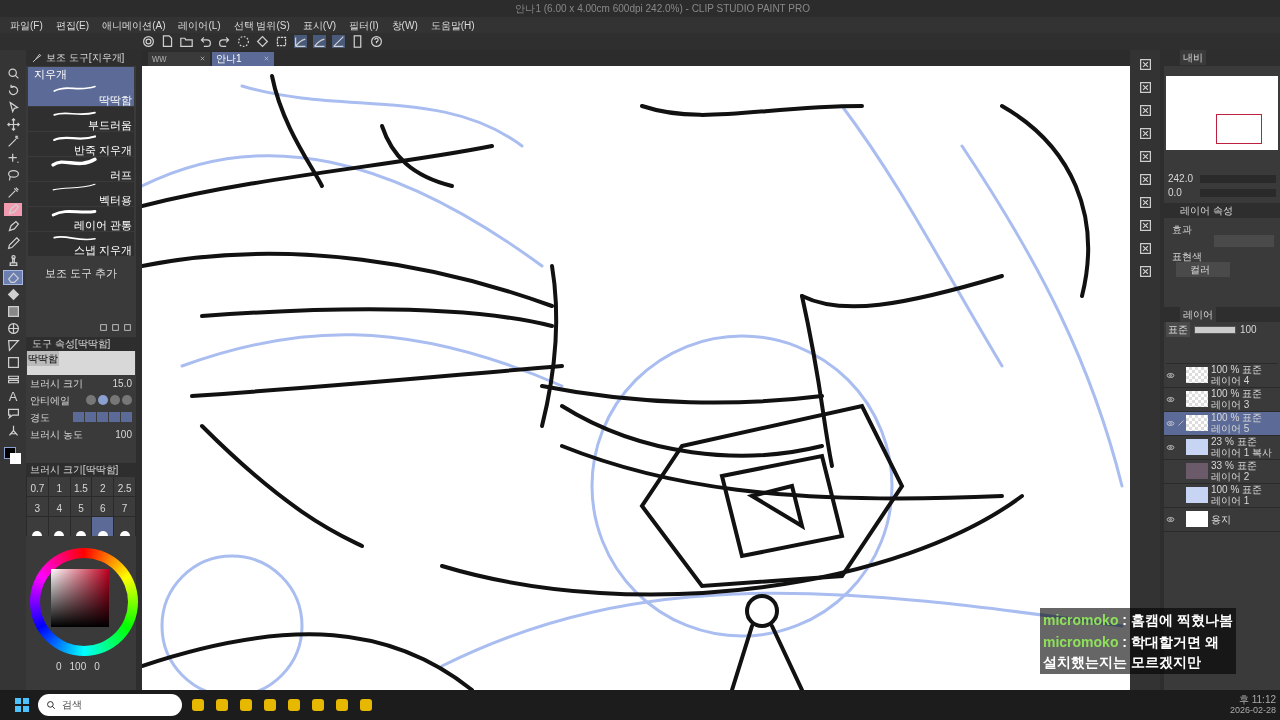  Describe the element at coordinates (13, 141) in the screenshot. I see `wand-icon` at that location.